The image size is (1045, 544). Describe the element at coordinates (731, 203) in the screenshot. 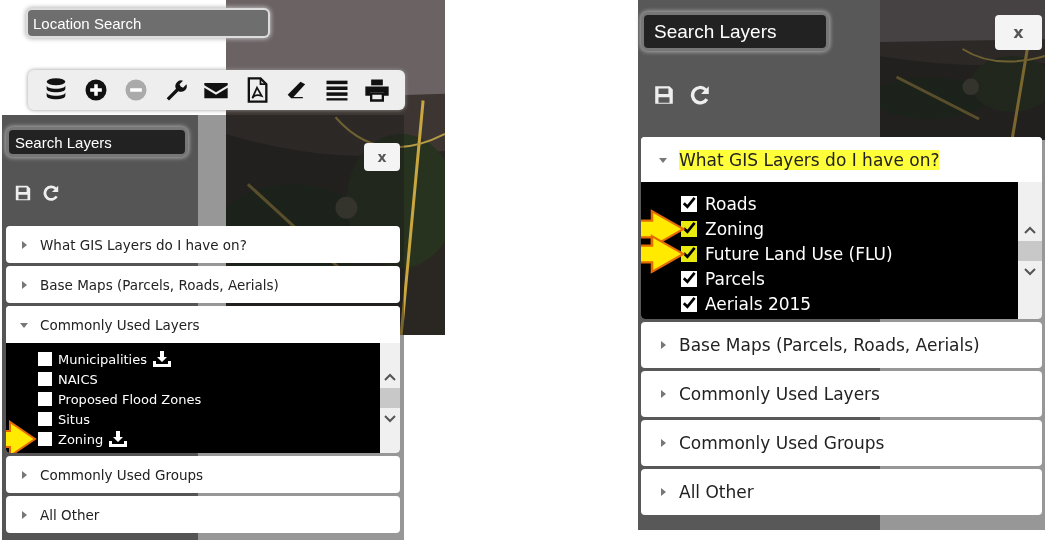

I see `layer-label: Roads` at that location.